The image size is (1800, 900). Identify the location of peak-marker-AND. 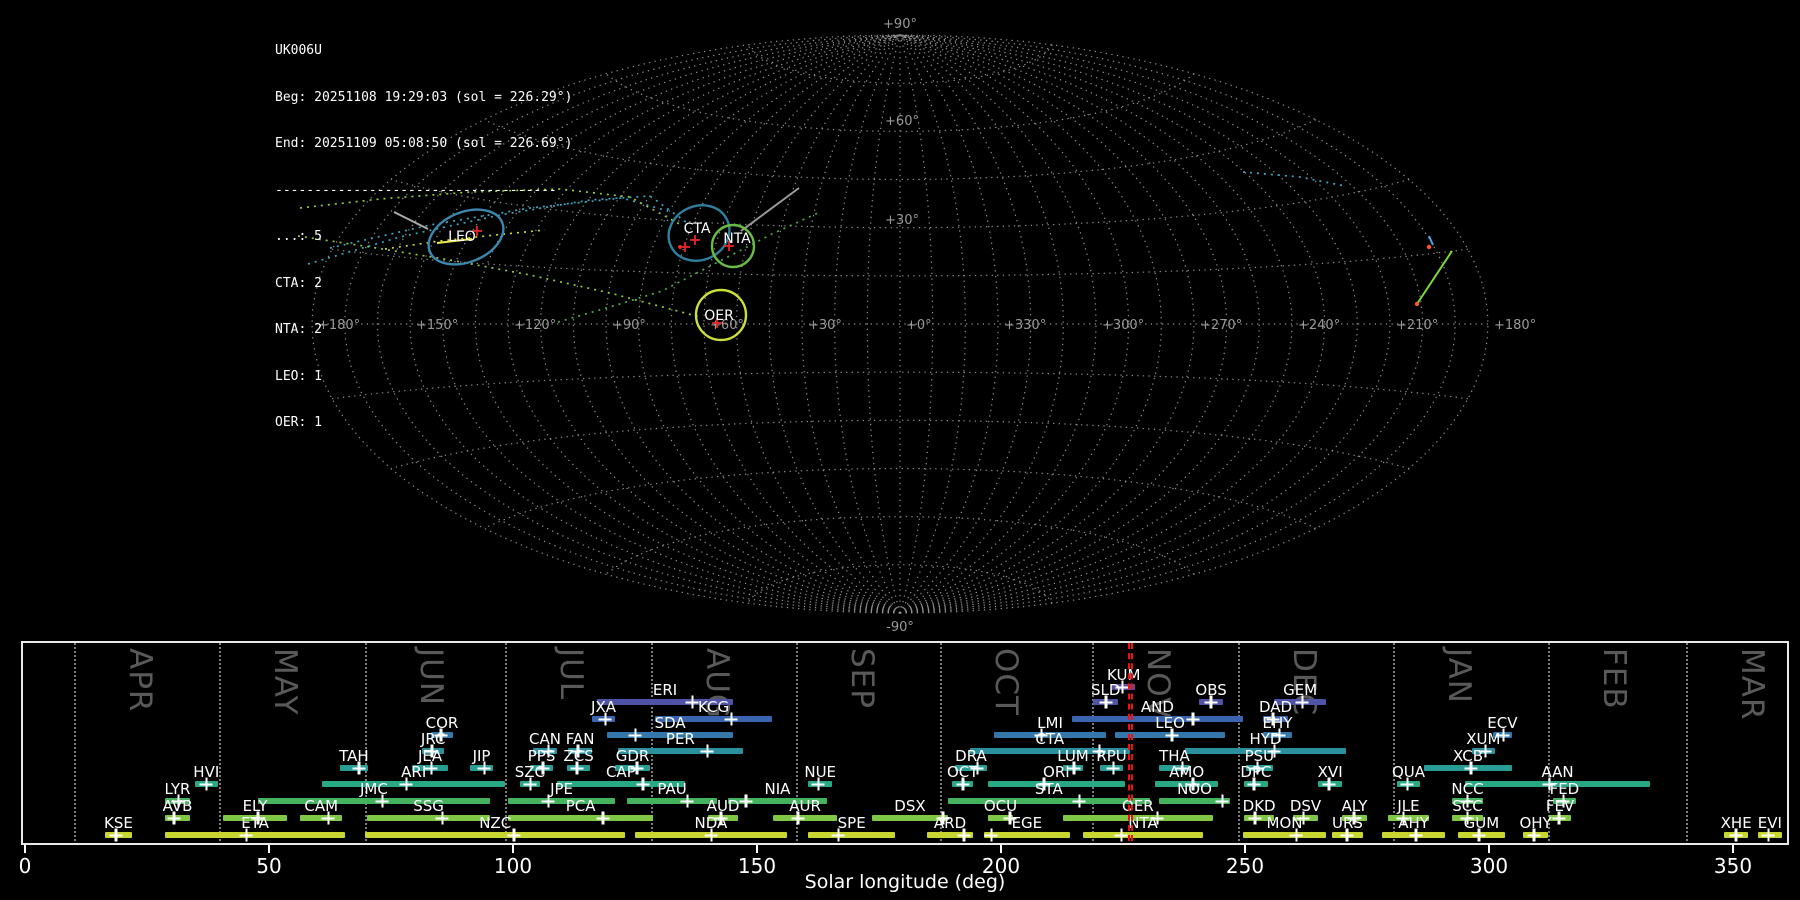
(1193, 719).